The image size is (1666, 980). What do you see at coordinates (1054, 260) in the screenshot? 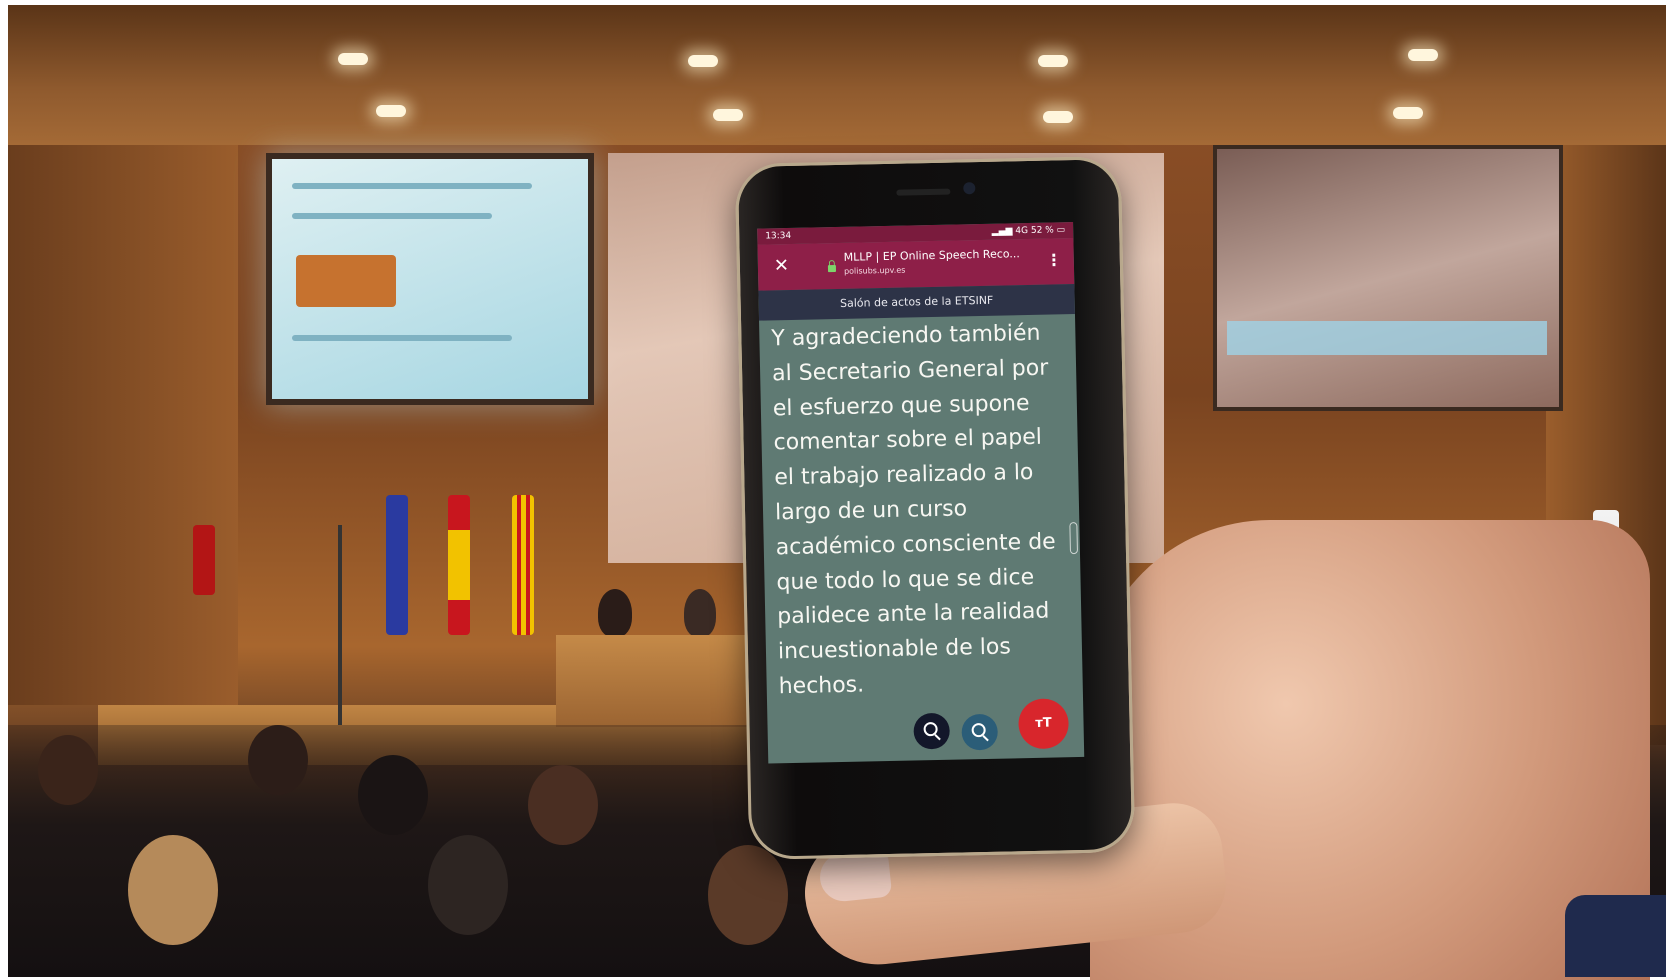
I see `kebab-menu-icon: ⋮` at bounding box center [1054, 260].